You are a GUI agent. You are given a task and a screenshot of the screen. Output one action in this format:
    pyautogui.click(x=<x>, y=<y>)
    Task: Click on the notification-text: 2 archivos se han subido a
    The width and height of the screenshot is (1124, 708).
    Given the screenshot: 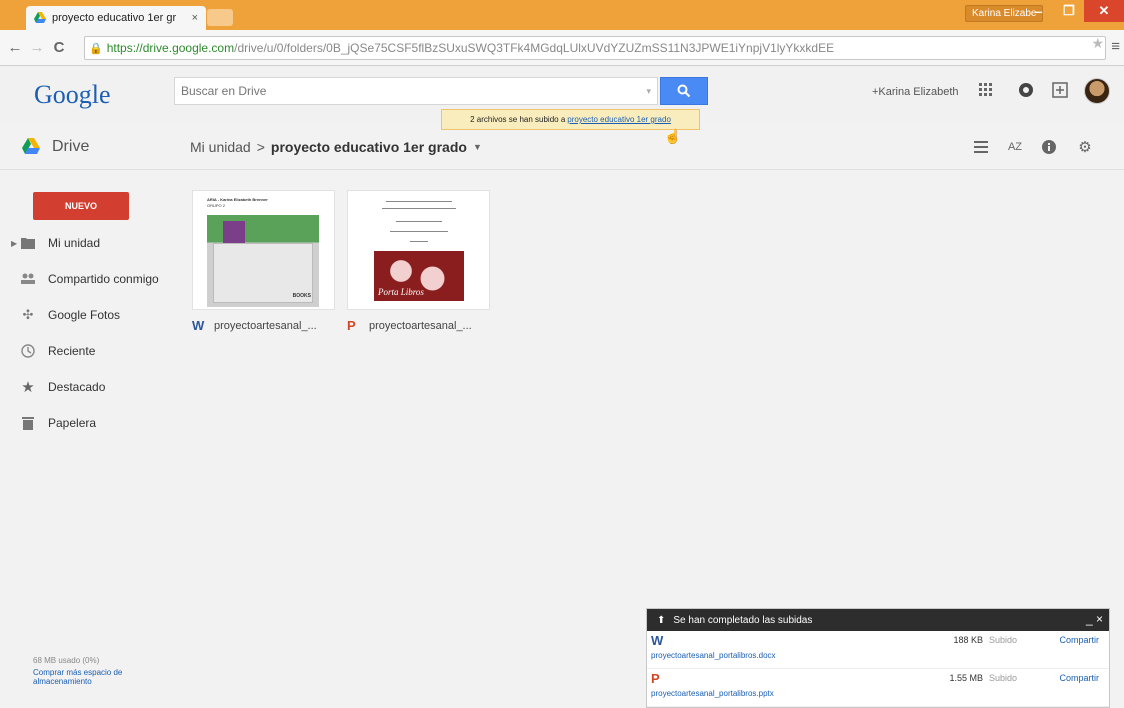 What is the action you would take?
    pyautogui.click(x=518, y=119)
    